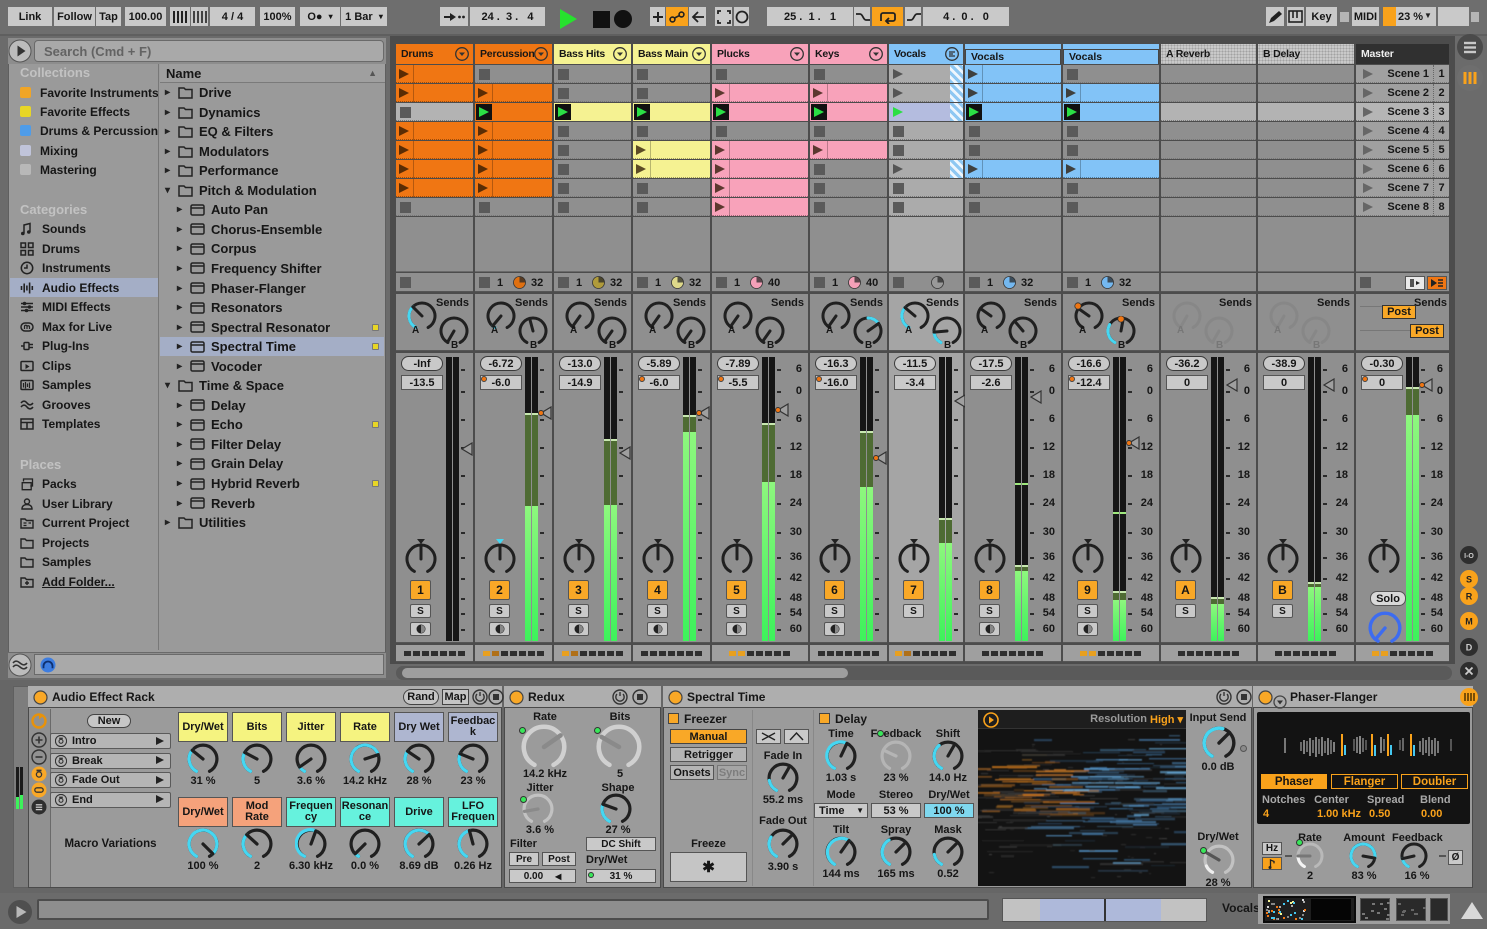 The image size is (1487, 929). I want to click on svg-text: S, so click(1469, 580).